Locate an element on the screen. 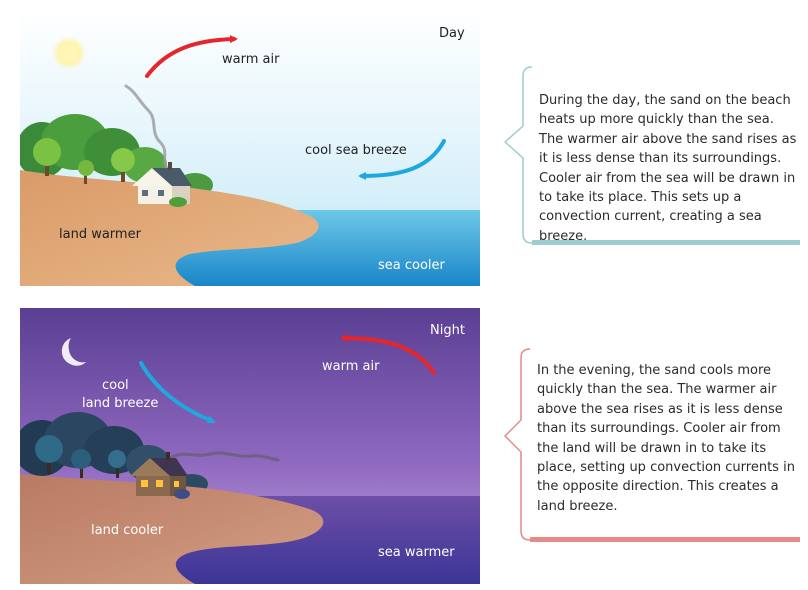 This screenshot has height=590, width=808. day-land-label: land warmer is located at coordinates (100, 234).